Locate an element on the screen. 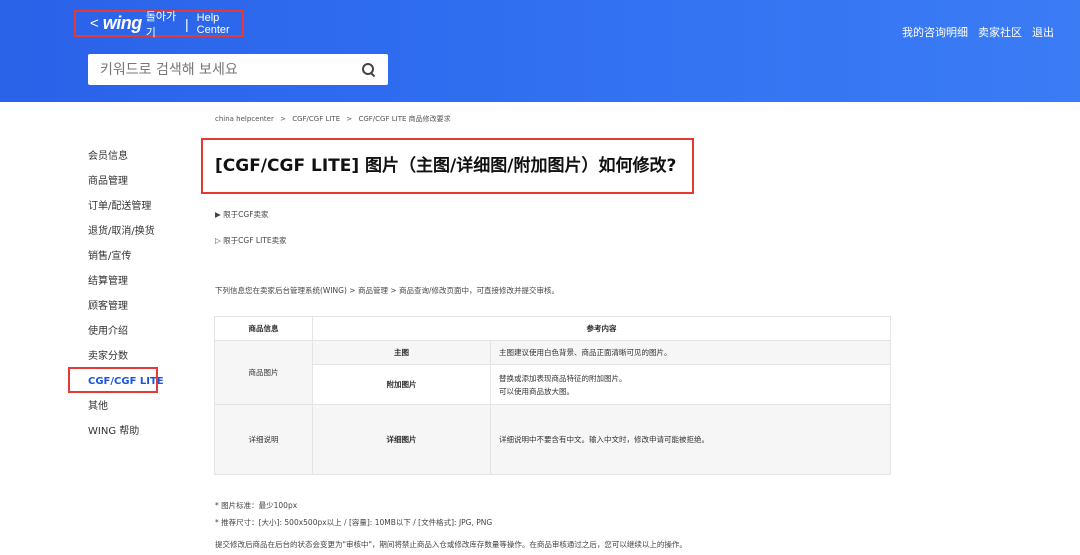 The width and height of the screenshot is (1080, 555). breadcrumb-current: CGF/CGF LITE 商品修改要求 is located at coordinates (404, 119).